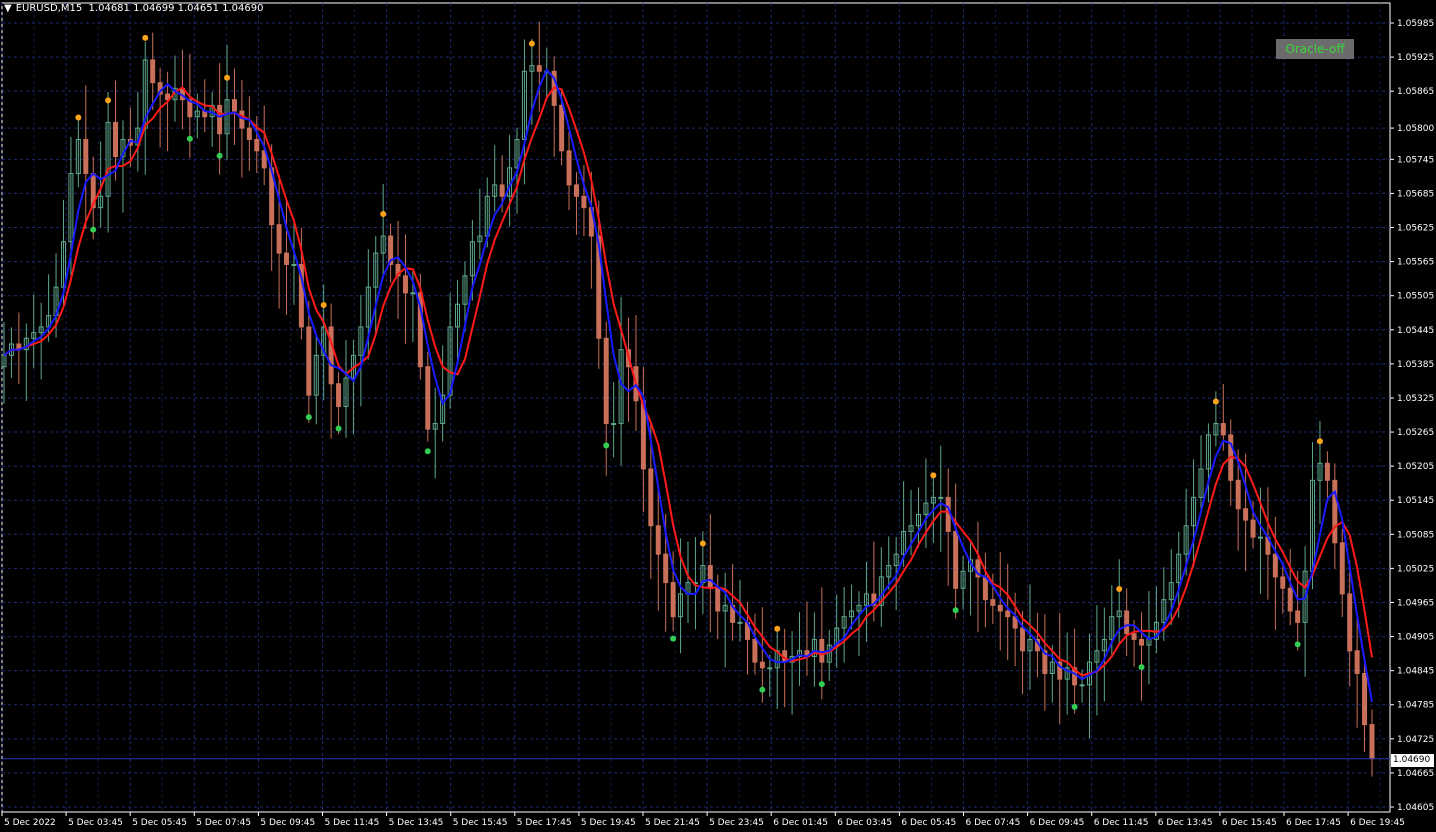 The height and width of the screenshot is (832, 1436). Describe the element at coordinates (1415, 535) in the screenshot. I see `price-axis-label: 1.05085` at that location.